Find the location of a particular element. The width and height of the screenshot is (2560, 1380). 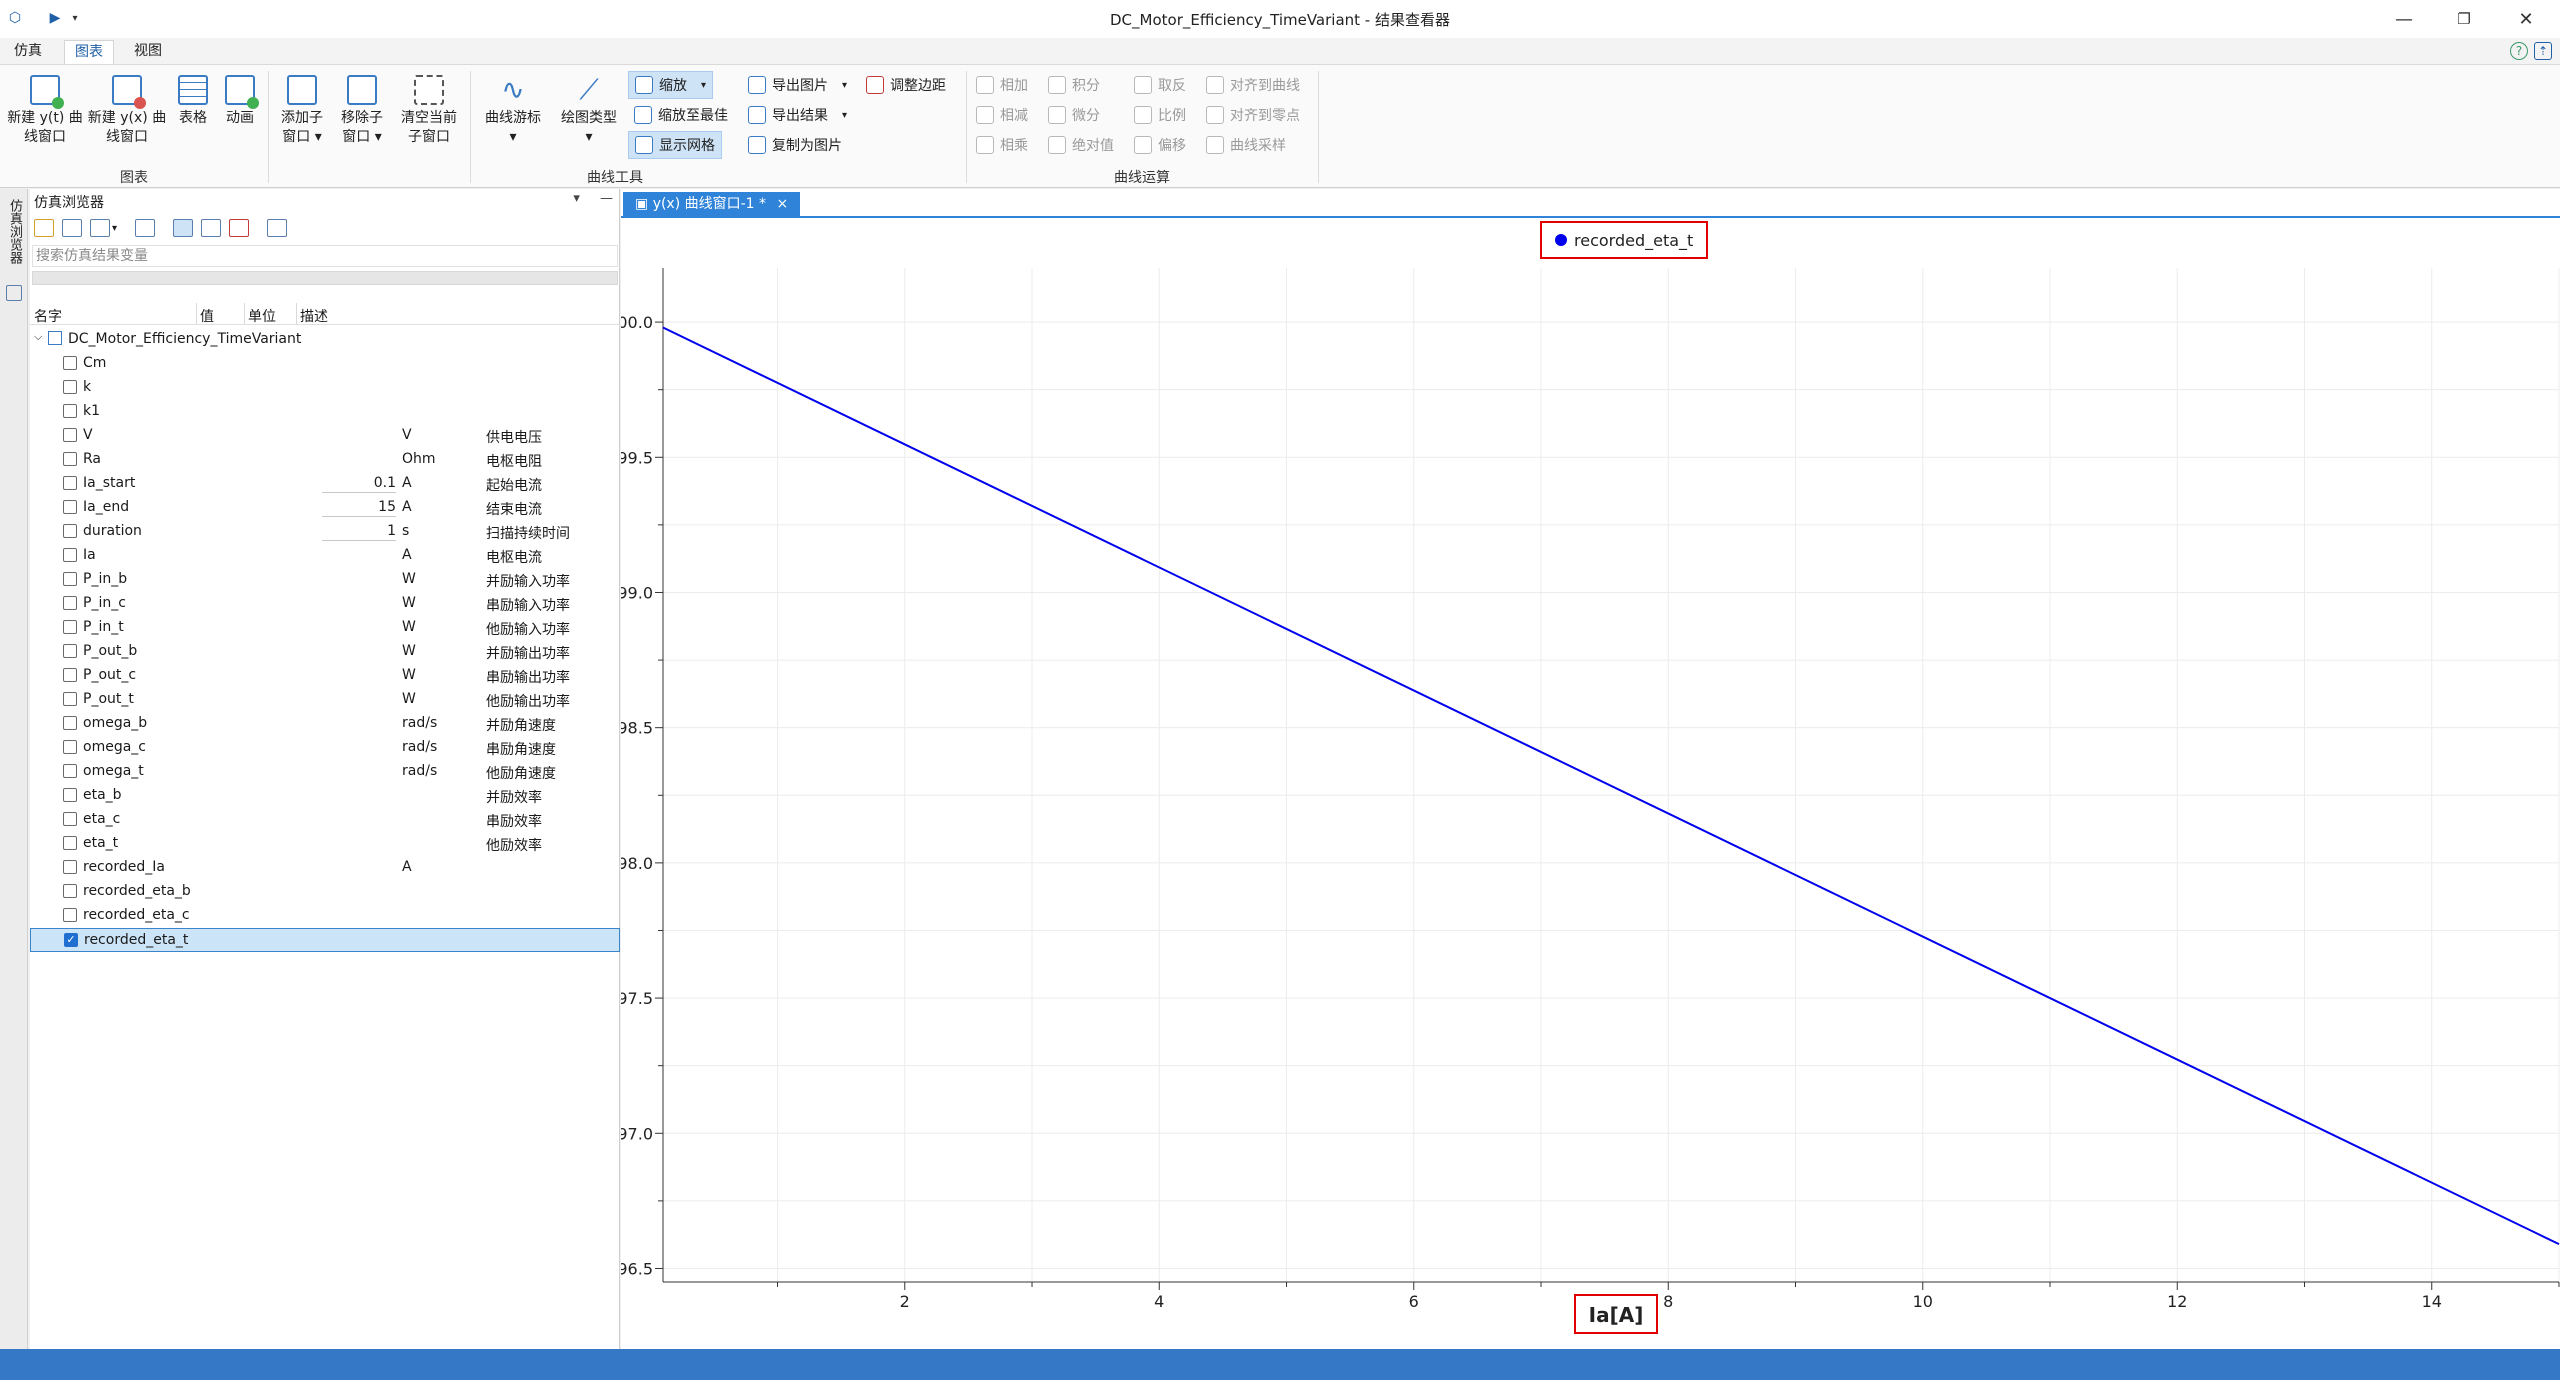

op-differentiate-button: 微分 is located at coordinates (1074, 115).